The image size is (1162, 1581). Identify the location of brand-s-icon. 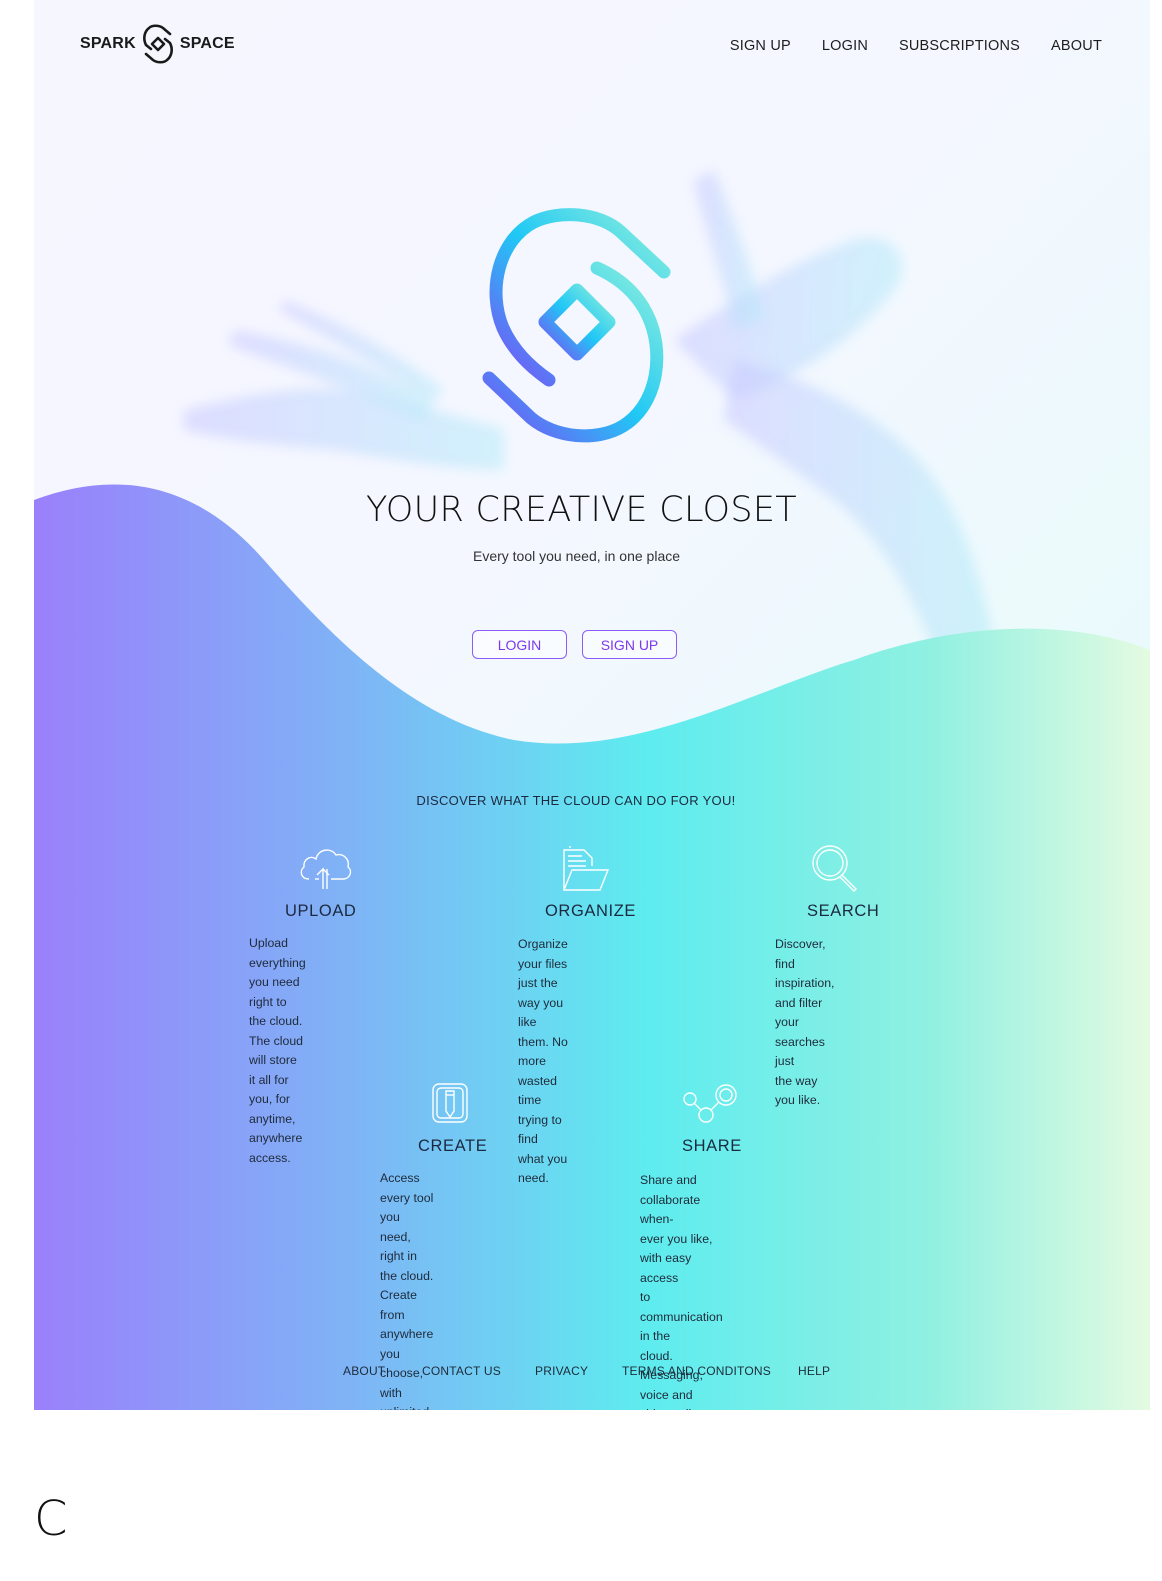
(157, 44).